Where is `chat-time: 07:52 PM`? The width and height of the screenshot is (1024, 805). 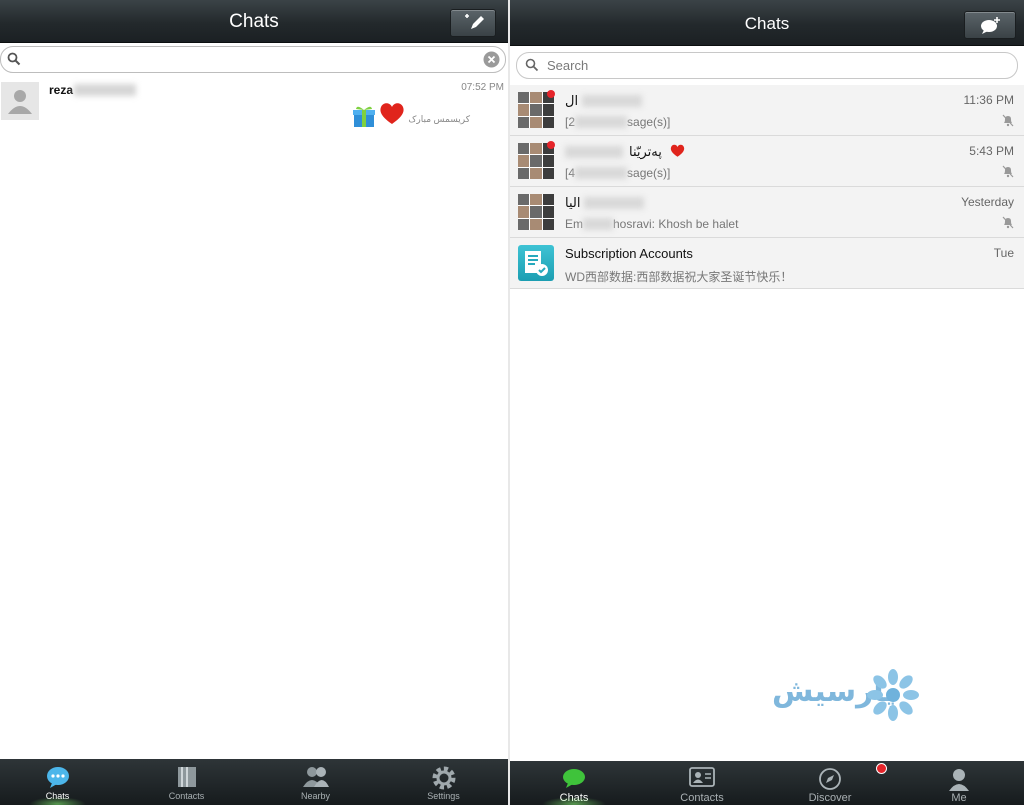 chat-time: 07:52 PM is located at coordinates (482, 87).